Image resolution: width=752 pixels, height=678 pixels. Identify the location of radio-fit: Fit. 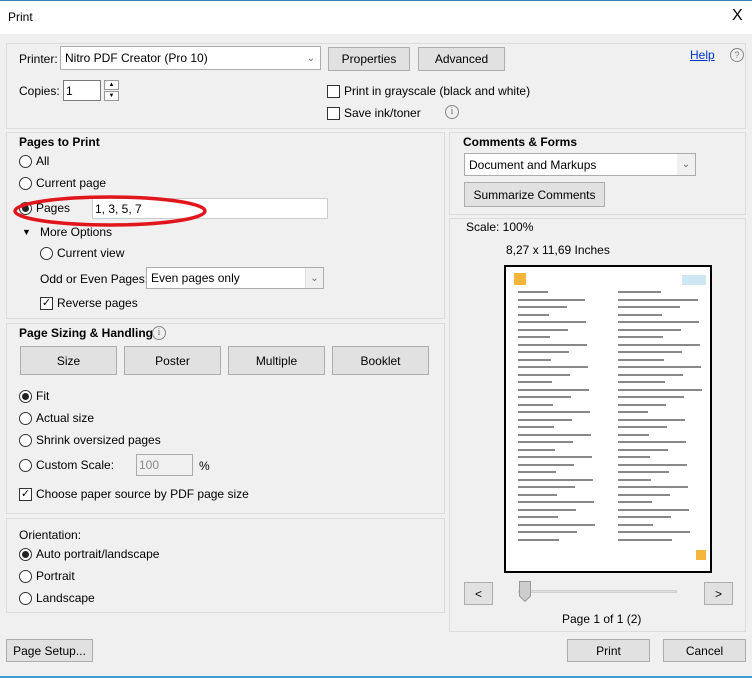
(34, 396).